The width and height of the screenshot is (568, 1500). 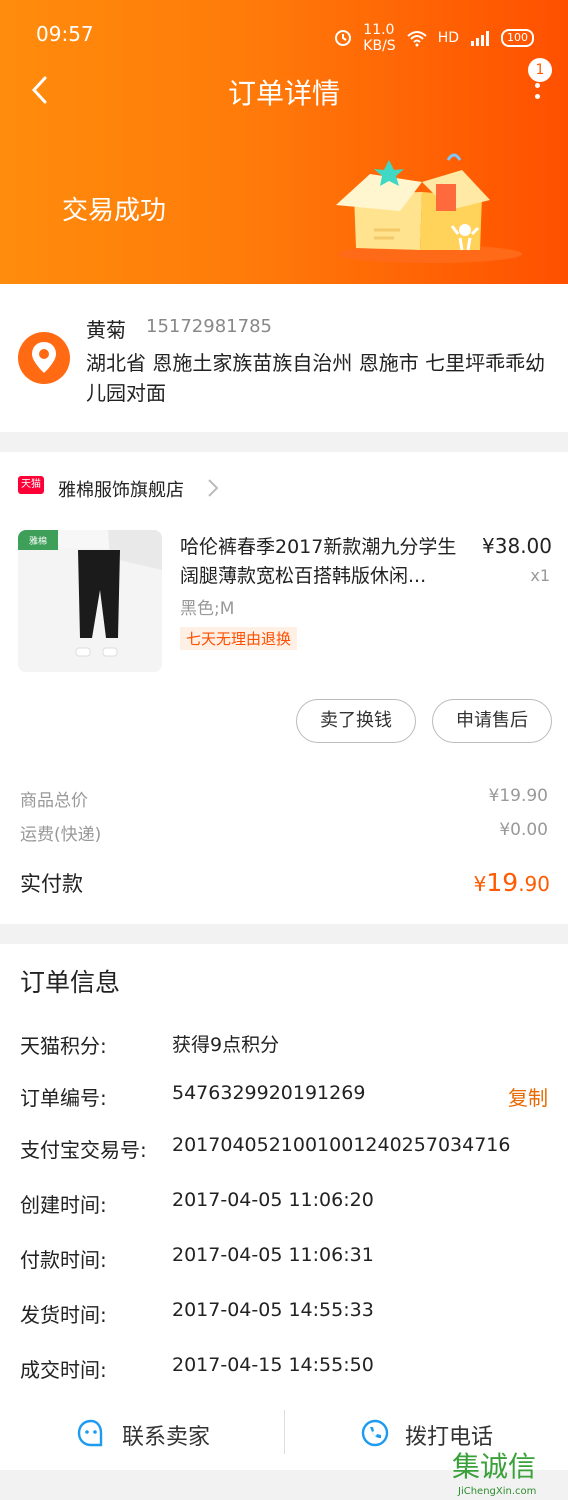 What do you see at coordinates (83, 1150) in the screenshot?
I see `alipay-trade-label: 支付宝交易号:` at bounding box center [83, 1150].